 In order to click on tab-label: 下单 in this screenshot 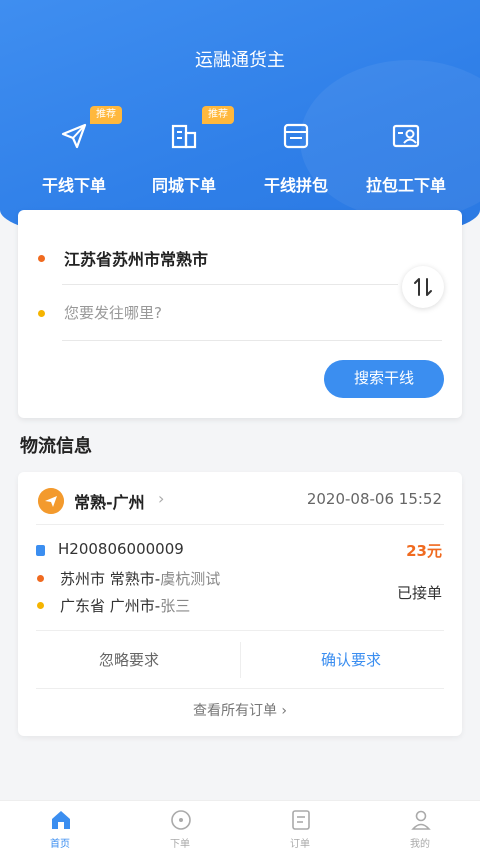, I will do `click(180, 844)`.